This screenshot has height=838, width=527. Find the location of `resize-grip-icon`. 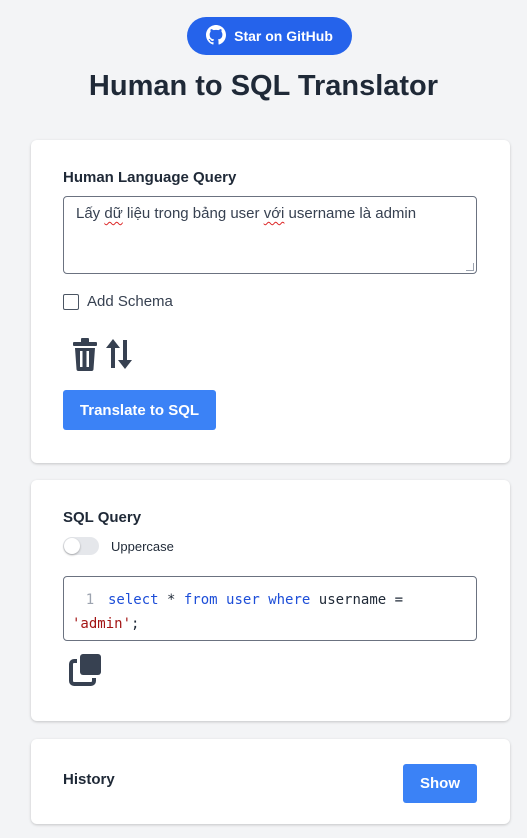

resize-grip-icon is located at coordinates (470, 267).